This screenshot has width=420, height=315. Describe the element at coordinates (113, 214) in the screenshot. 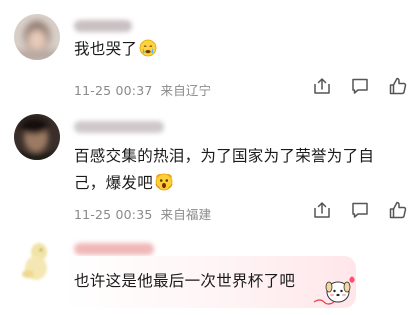

I see `timestamp: 11-25 00:35` at that location.